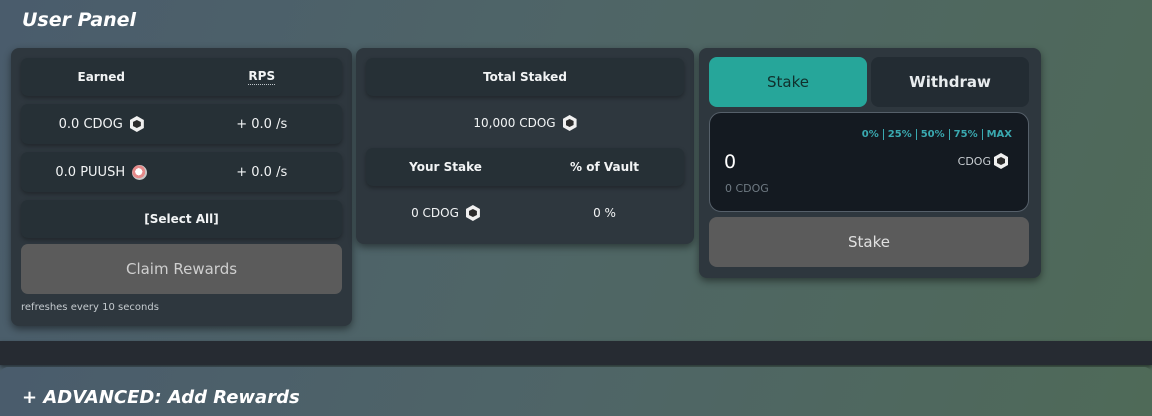 This screenshot has width=1152, height=416. Describe the element at coordinates (794, 162) in the screenshot. I see `amount-input` at that location.